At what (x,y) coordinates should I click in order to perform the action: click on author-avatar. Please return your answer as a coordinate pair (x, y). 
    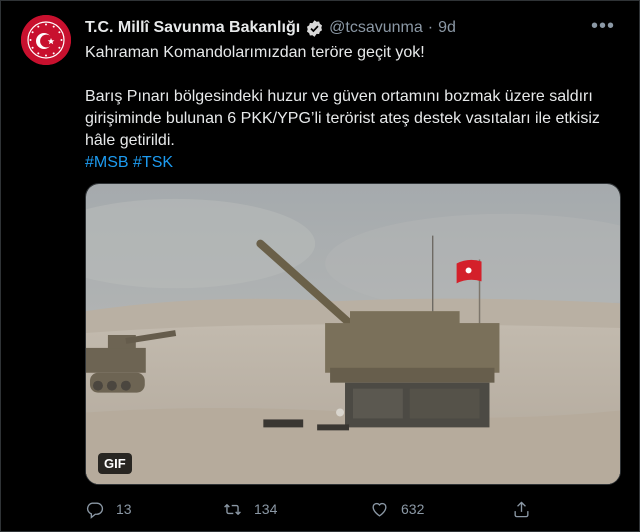
    Looking at the image, I should click on (46, 40).